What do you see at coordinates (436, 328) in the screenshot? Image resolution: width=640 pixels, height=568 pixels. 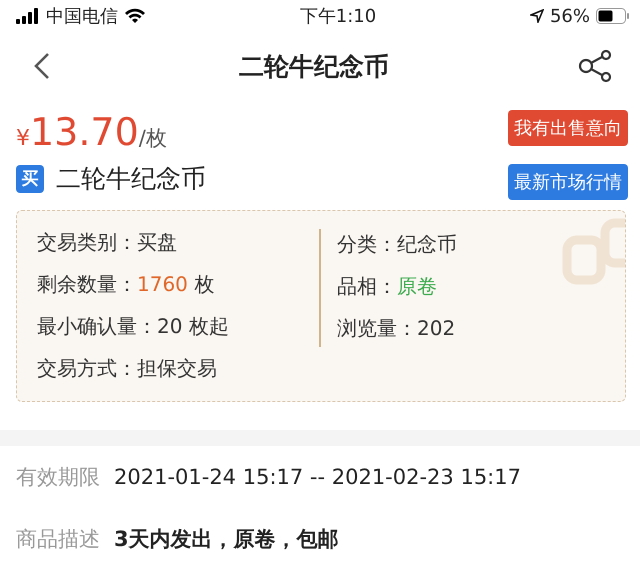 I see `info-value: 202` at bounding box center [436, 328].